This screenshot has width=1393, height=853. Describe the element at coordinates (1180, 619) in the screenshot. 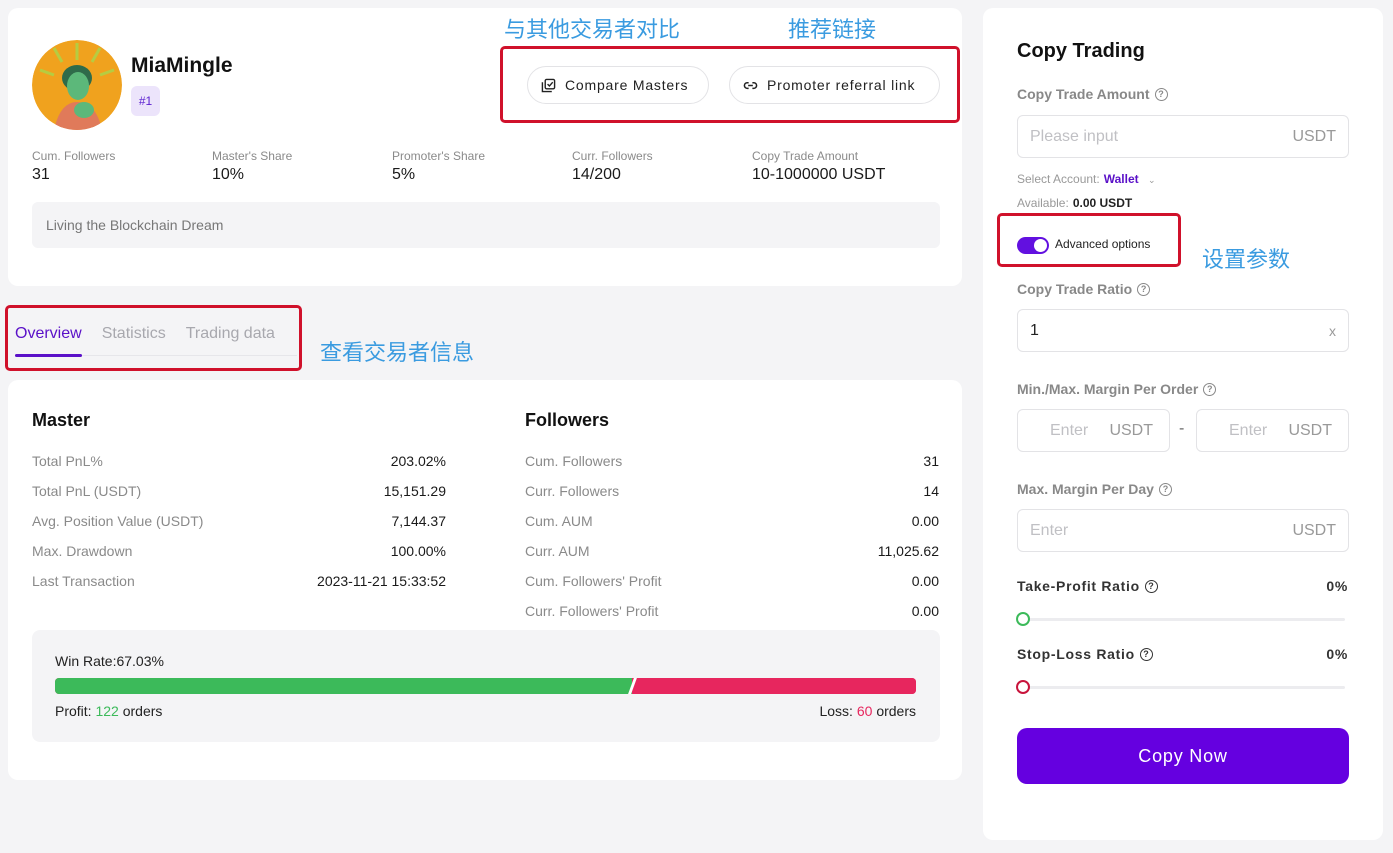

I see `take-profit-slider` at that location.